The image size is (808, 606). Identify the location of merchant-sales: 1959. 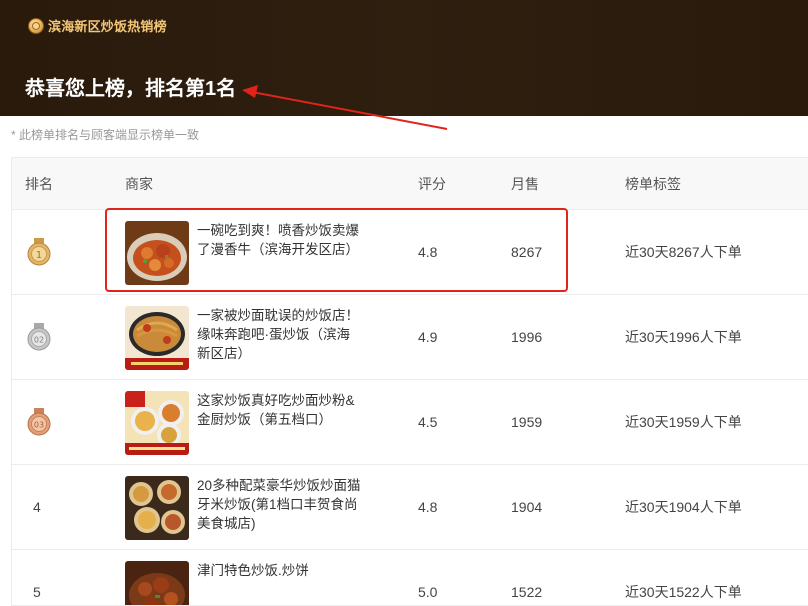
(527, 422).